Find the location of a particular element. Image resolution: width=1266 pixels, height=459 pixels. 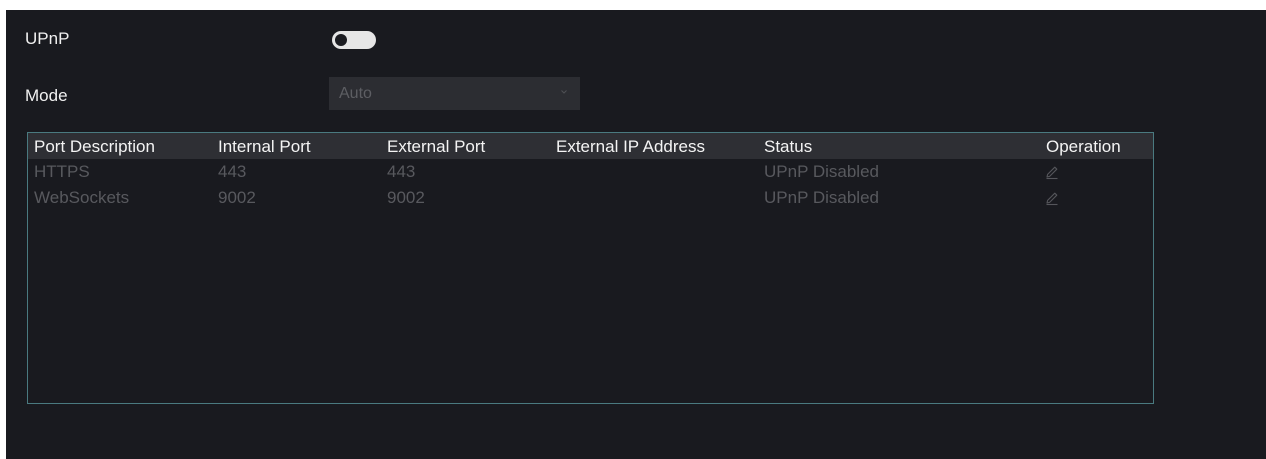

upnp-label: UPnP is located at coordinates (47, 38).